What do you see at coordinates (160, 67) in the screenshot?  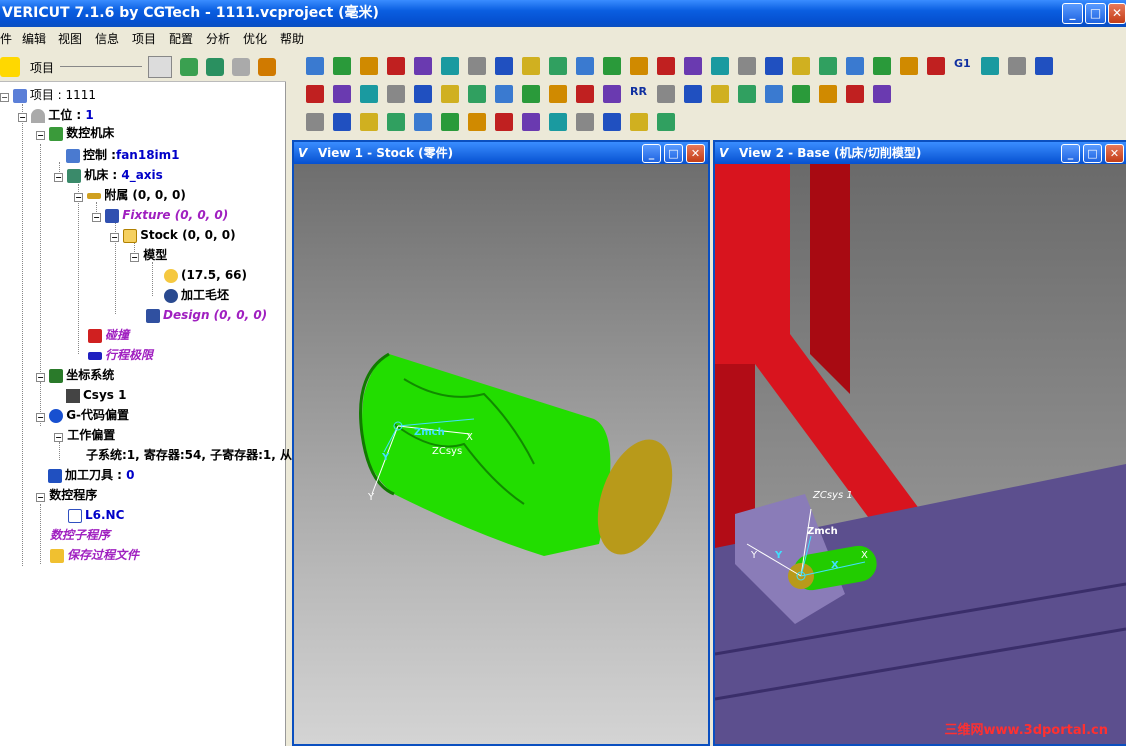 I see `properties-button` at bounding box center [160, 67].